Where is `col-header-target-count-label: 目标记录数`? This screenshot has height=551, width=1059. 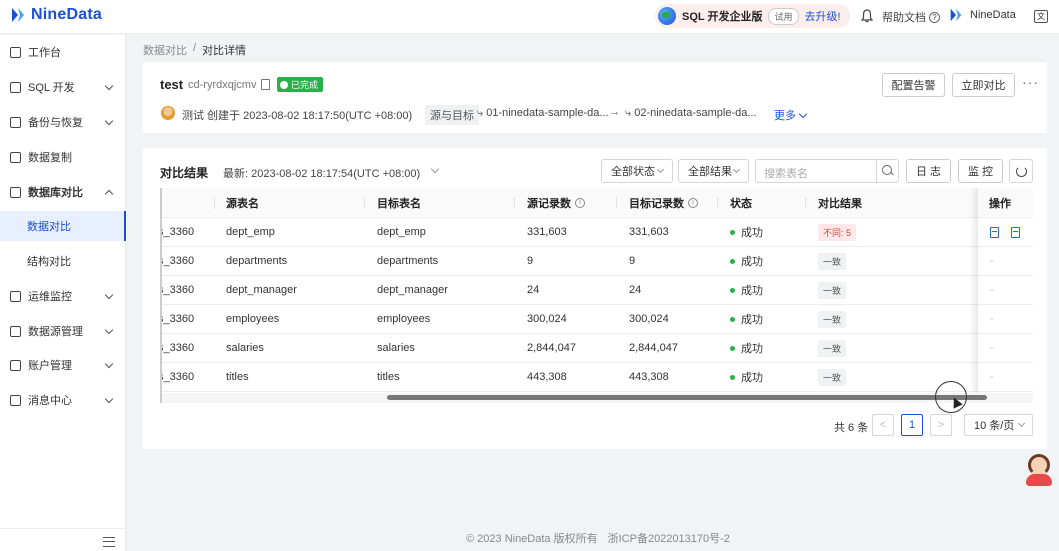 col-header-target-count-label: 目标记录数 is located at coordinates (656, 204).